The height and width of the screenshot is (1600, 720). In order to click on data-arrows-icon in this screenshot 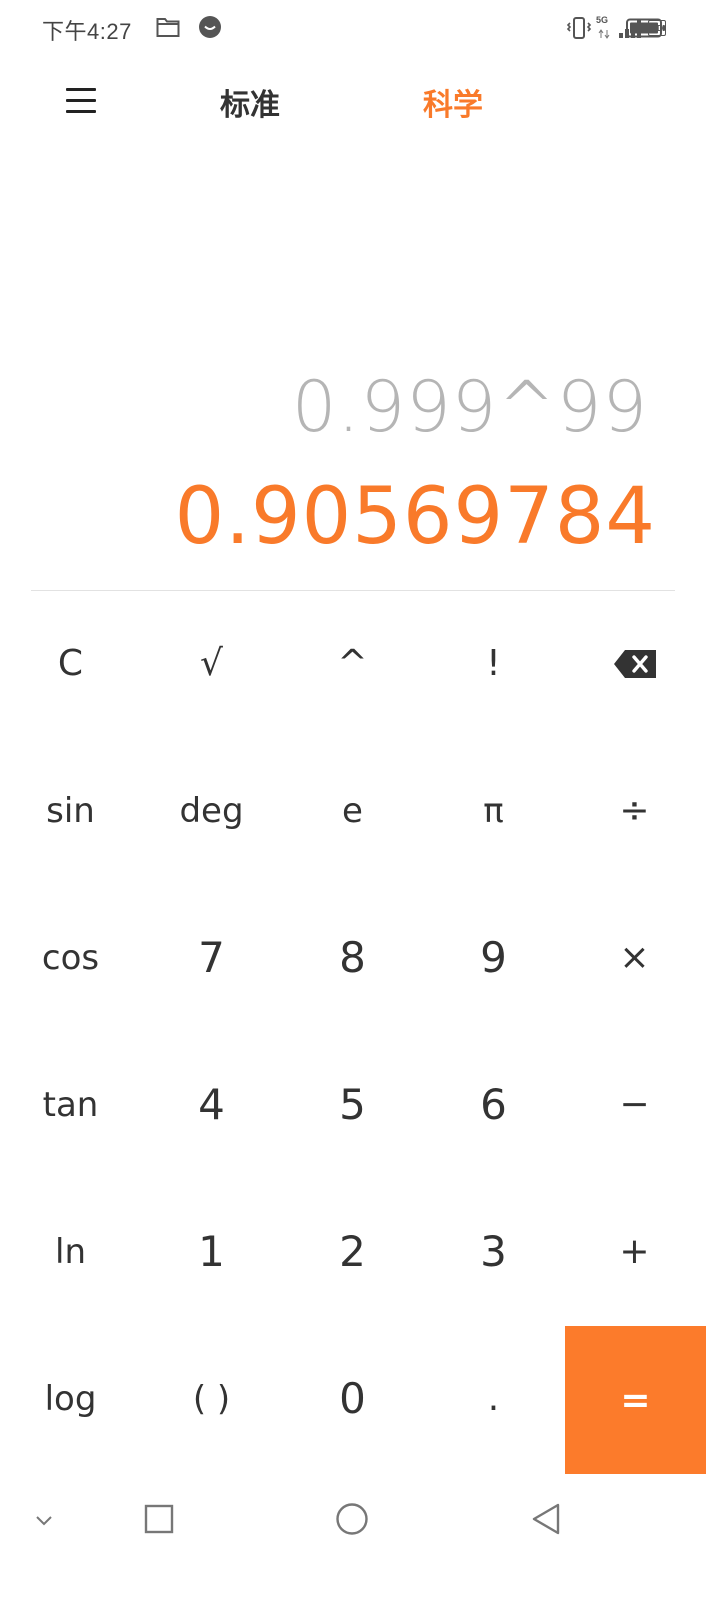, I will do `click(604, 34)`.